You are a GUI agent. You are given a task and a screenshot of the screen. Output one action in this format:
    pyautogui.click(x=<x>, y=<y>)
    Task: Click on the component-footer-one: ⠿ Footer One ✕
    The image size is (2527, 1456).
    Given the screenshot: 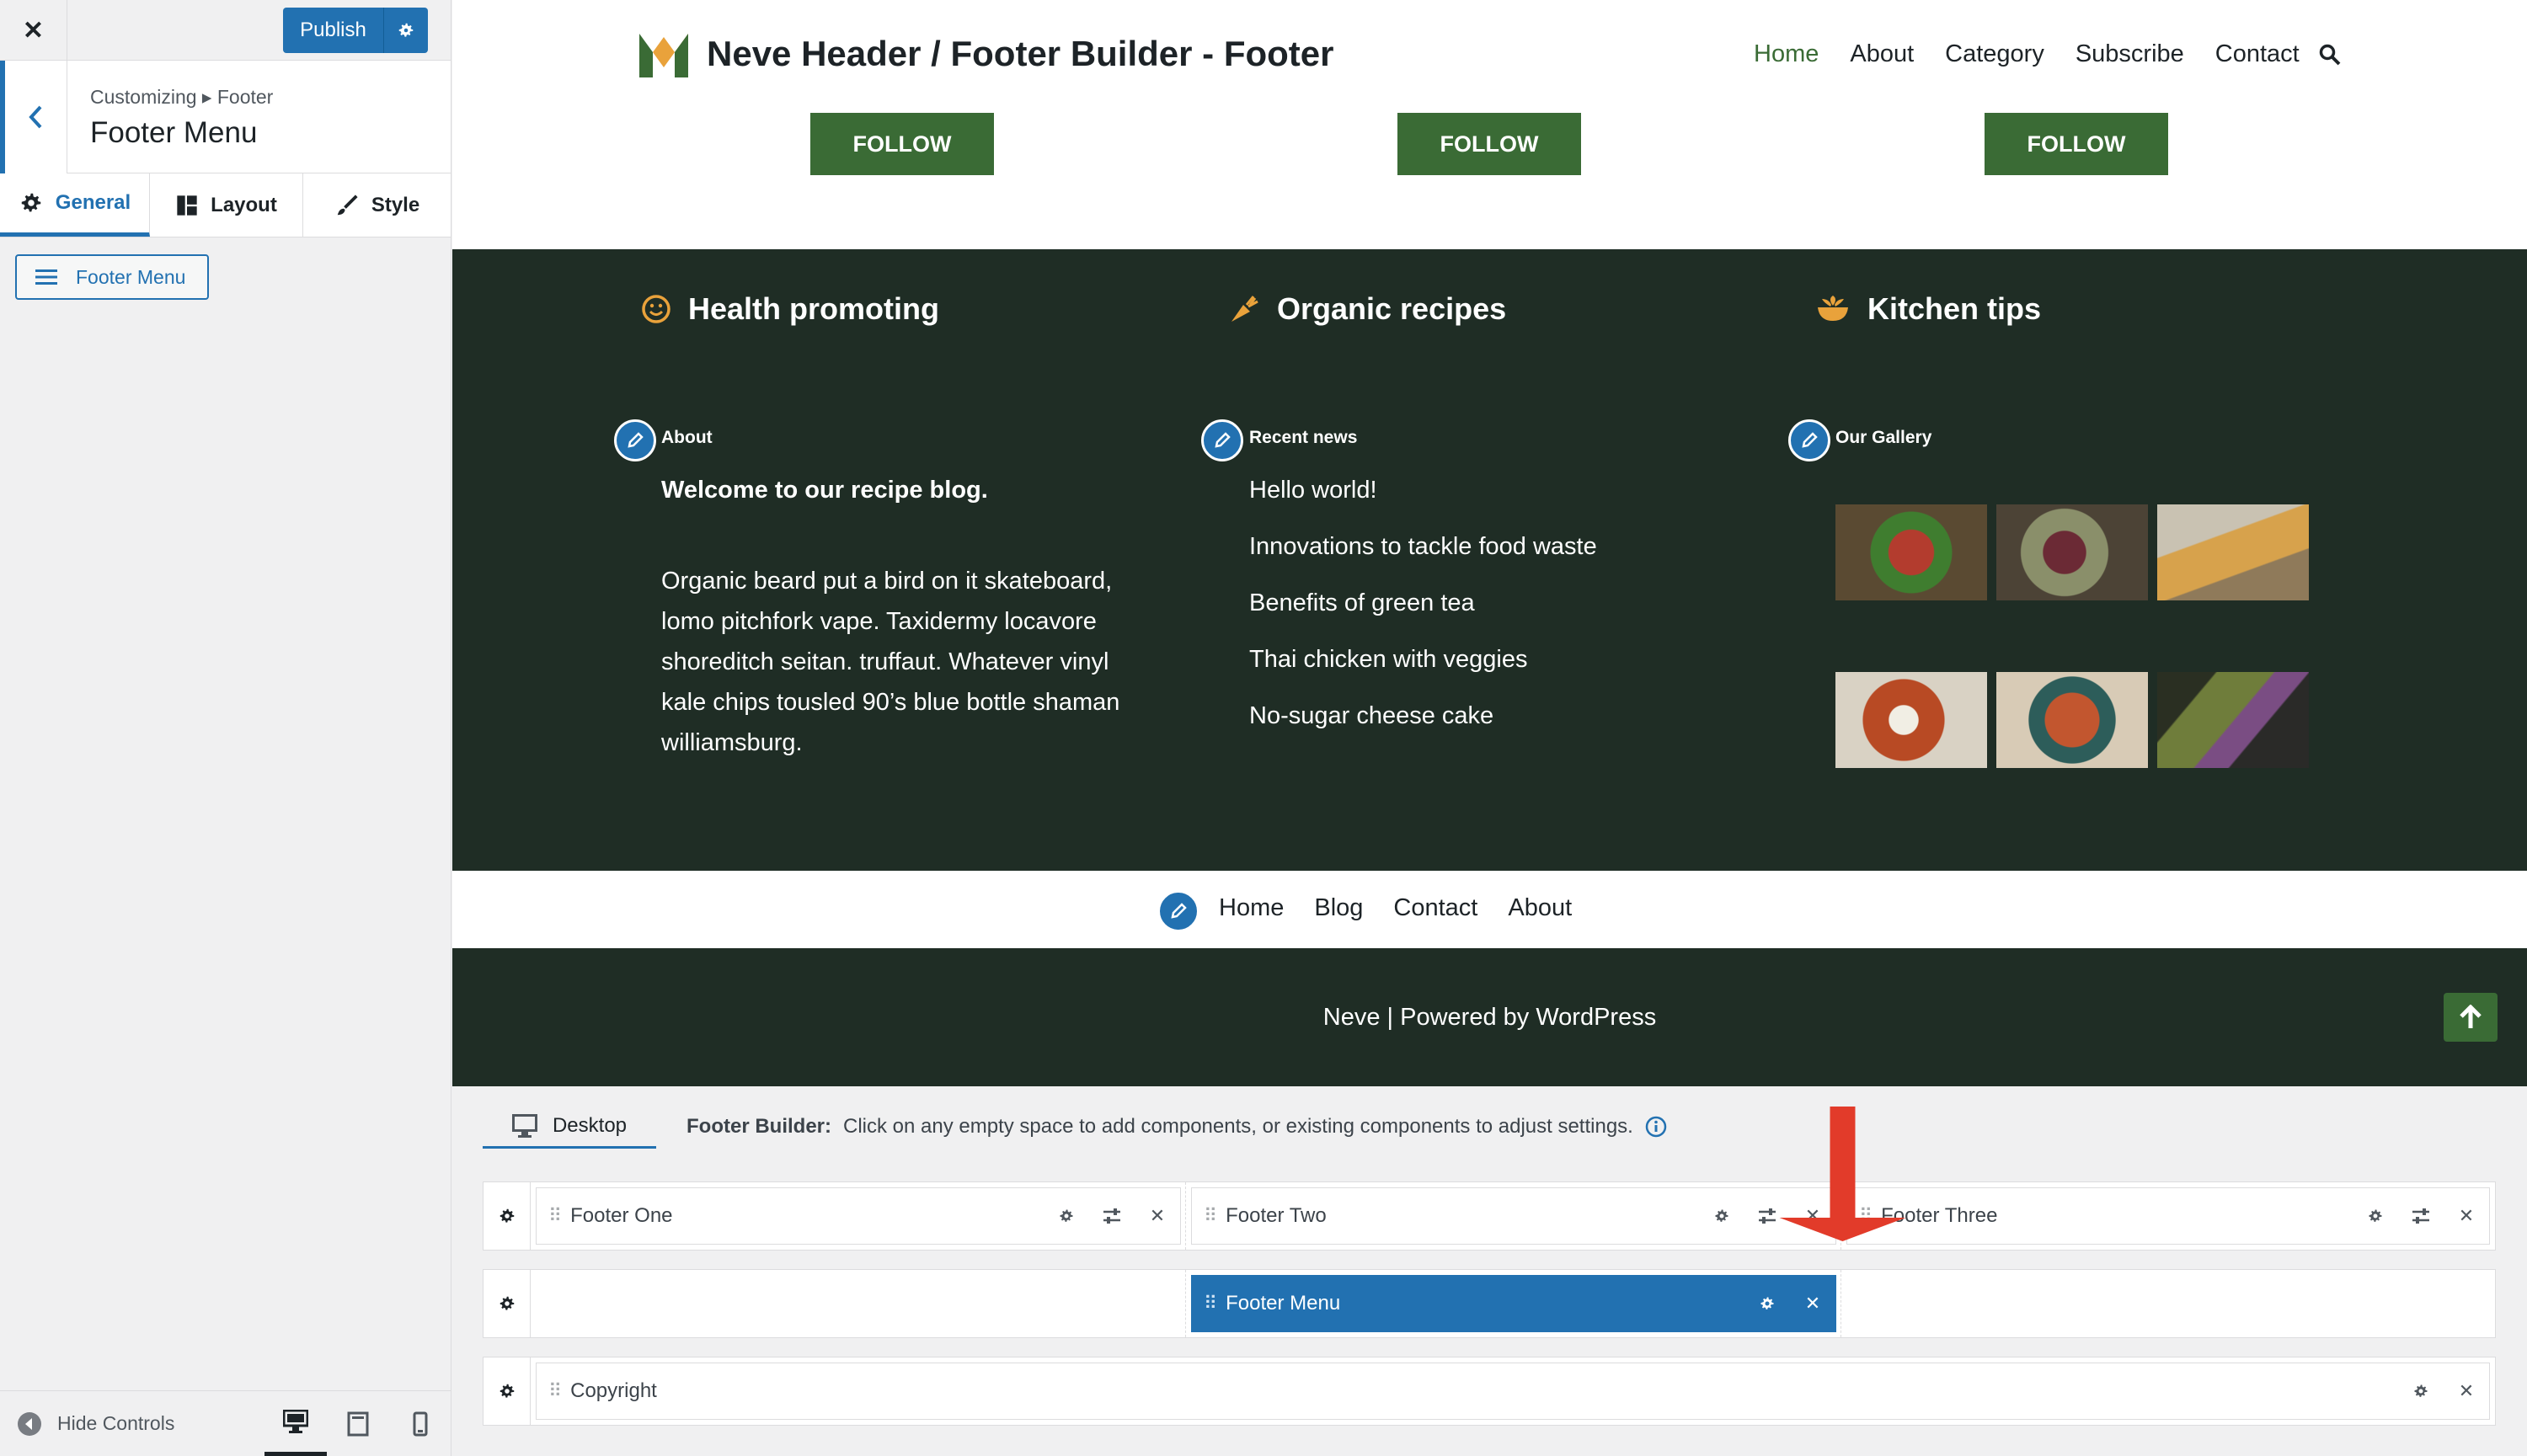 What is the action you would take?
    pyautogui.click(x=858, y=1216)
    